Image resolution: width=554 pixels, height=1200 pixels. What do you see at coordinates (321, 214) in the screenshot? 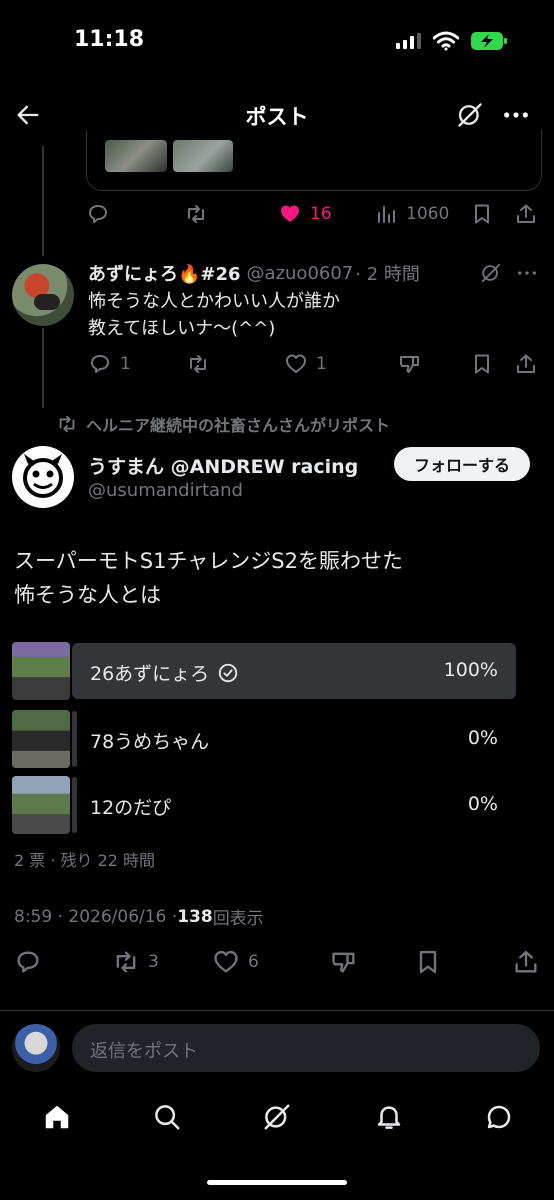
I see `like-count: 16` at bounding box center [321, 214].